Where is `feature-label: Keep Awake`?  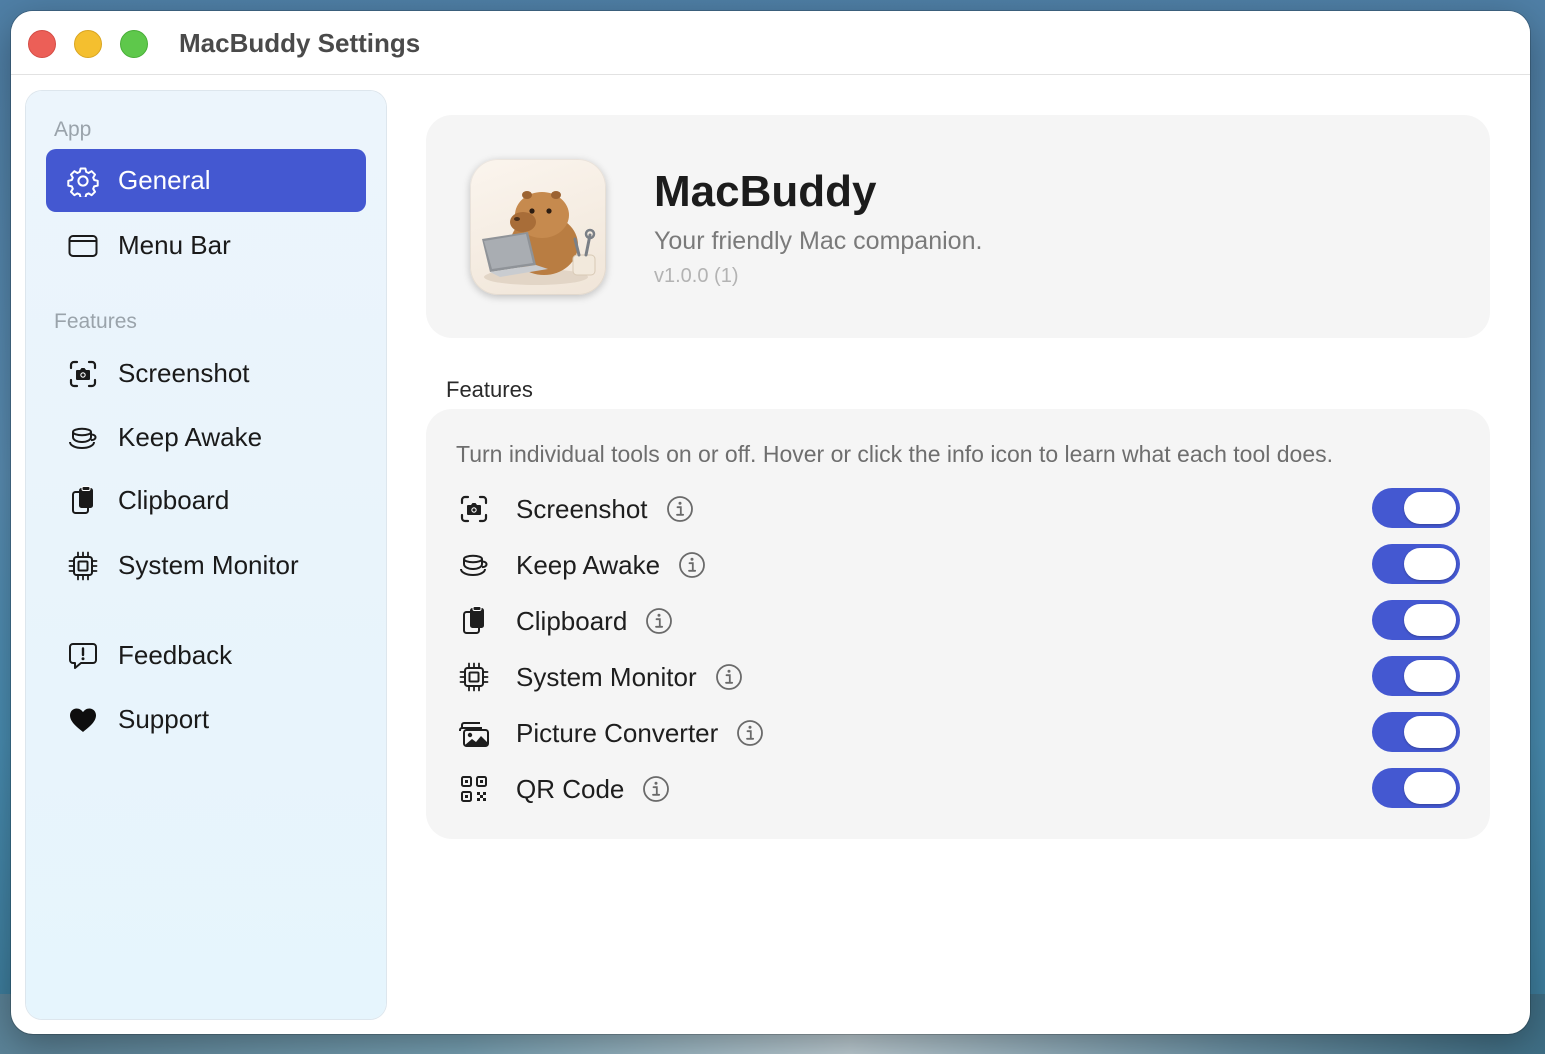 feature-label: Keep Awake is located at coordinates (588, 564).